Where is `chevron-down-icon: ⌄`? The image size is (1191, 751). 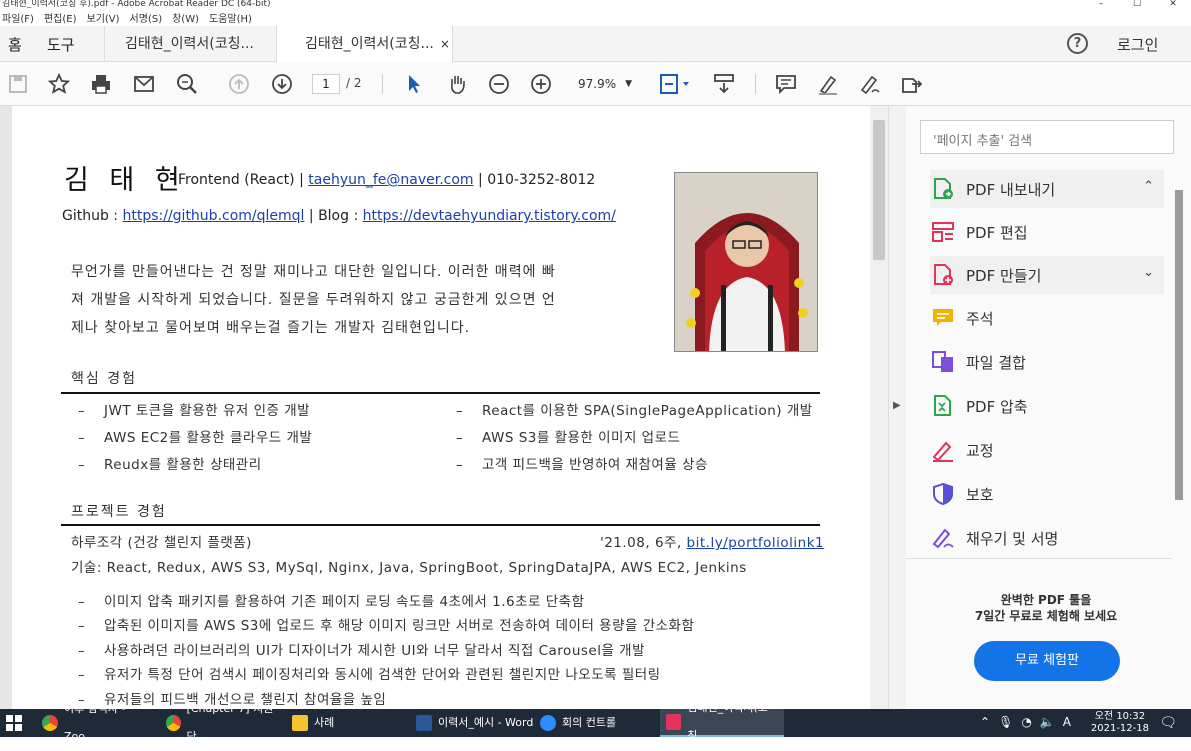
chevron-down-icon: ⌄ is located at coordinates (1148, 272).